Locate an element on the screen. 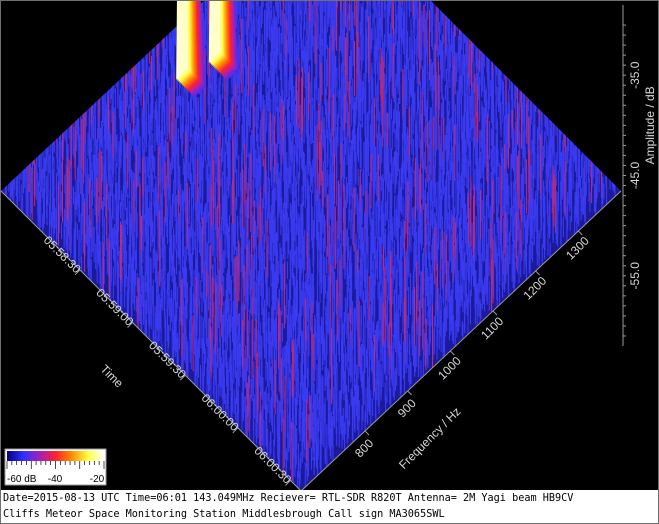  amplitude-tick-label: -45.0 is located at coordinates (635, 176).